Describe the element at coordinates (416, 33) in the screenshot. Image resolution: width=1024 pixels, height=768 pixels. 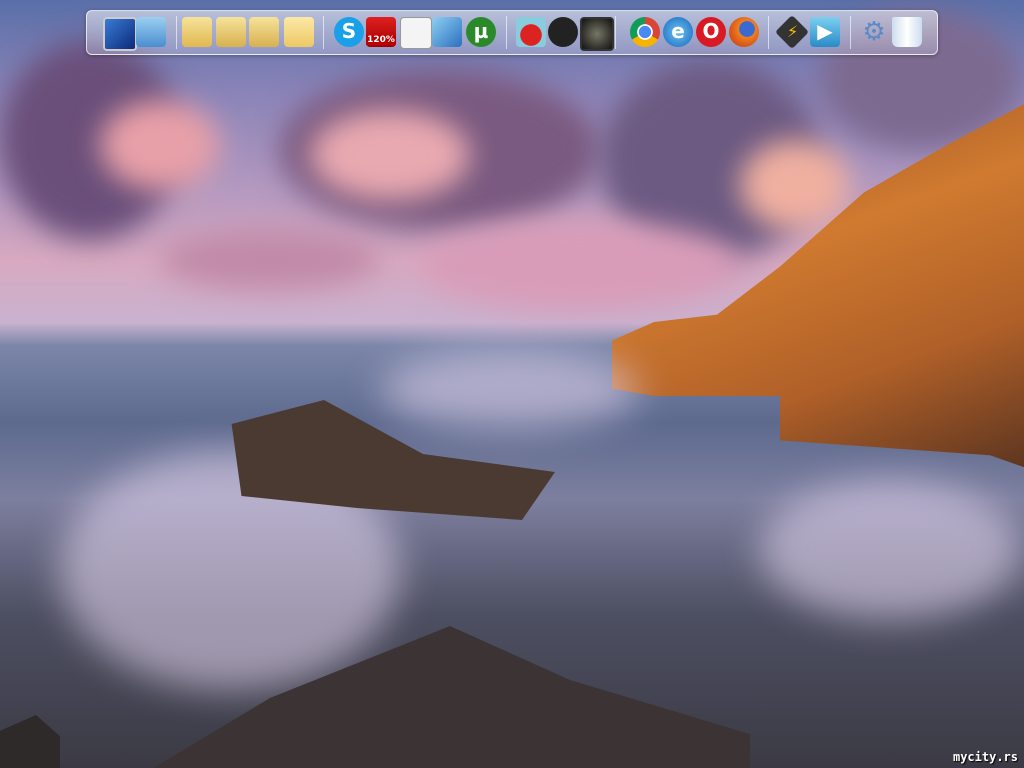
I see `document-icon` at that location.